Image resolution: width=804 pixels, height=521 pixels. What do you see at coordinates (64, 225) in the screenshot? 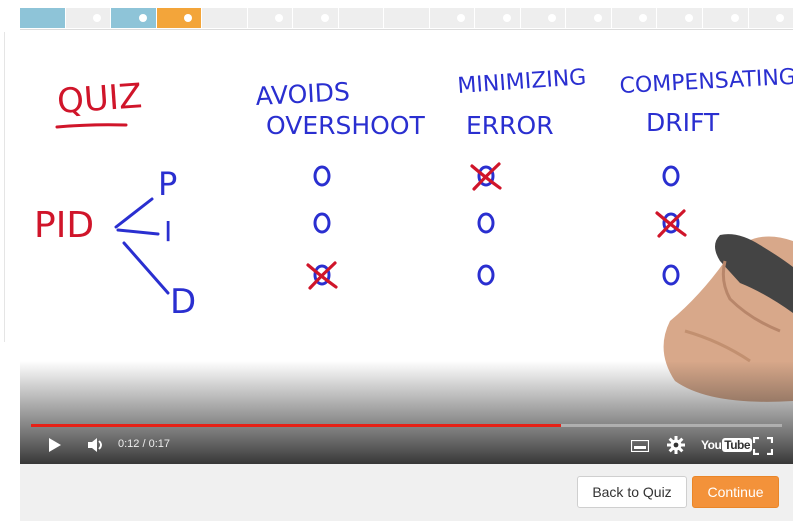
I see `pid-label: PID` at bounding box center [64, 225].